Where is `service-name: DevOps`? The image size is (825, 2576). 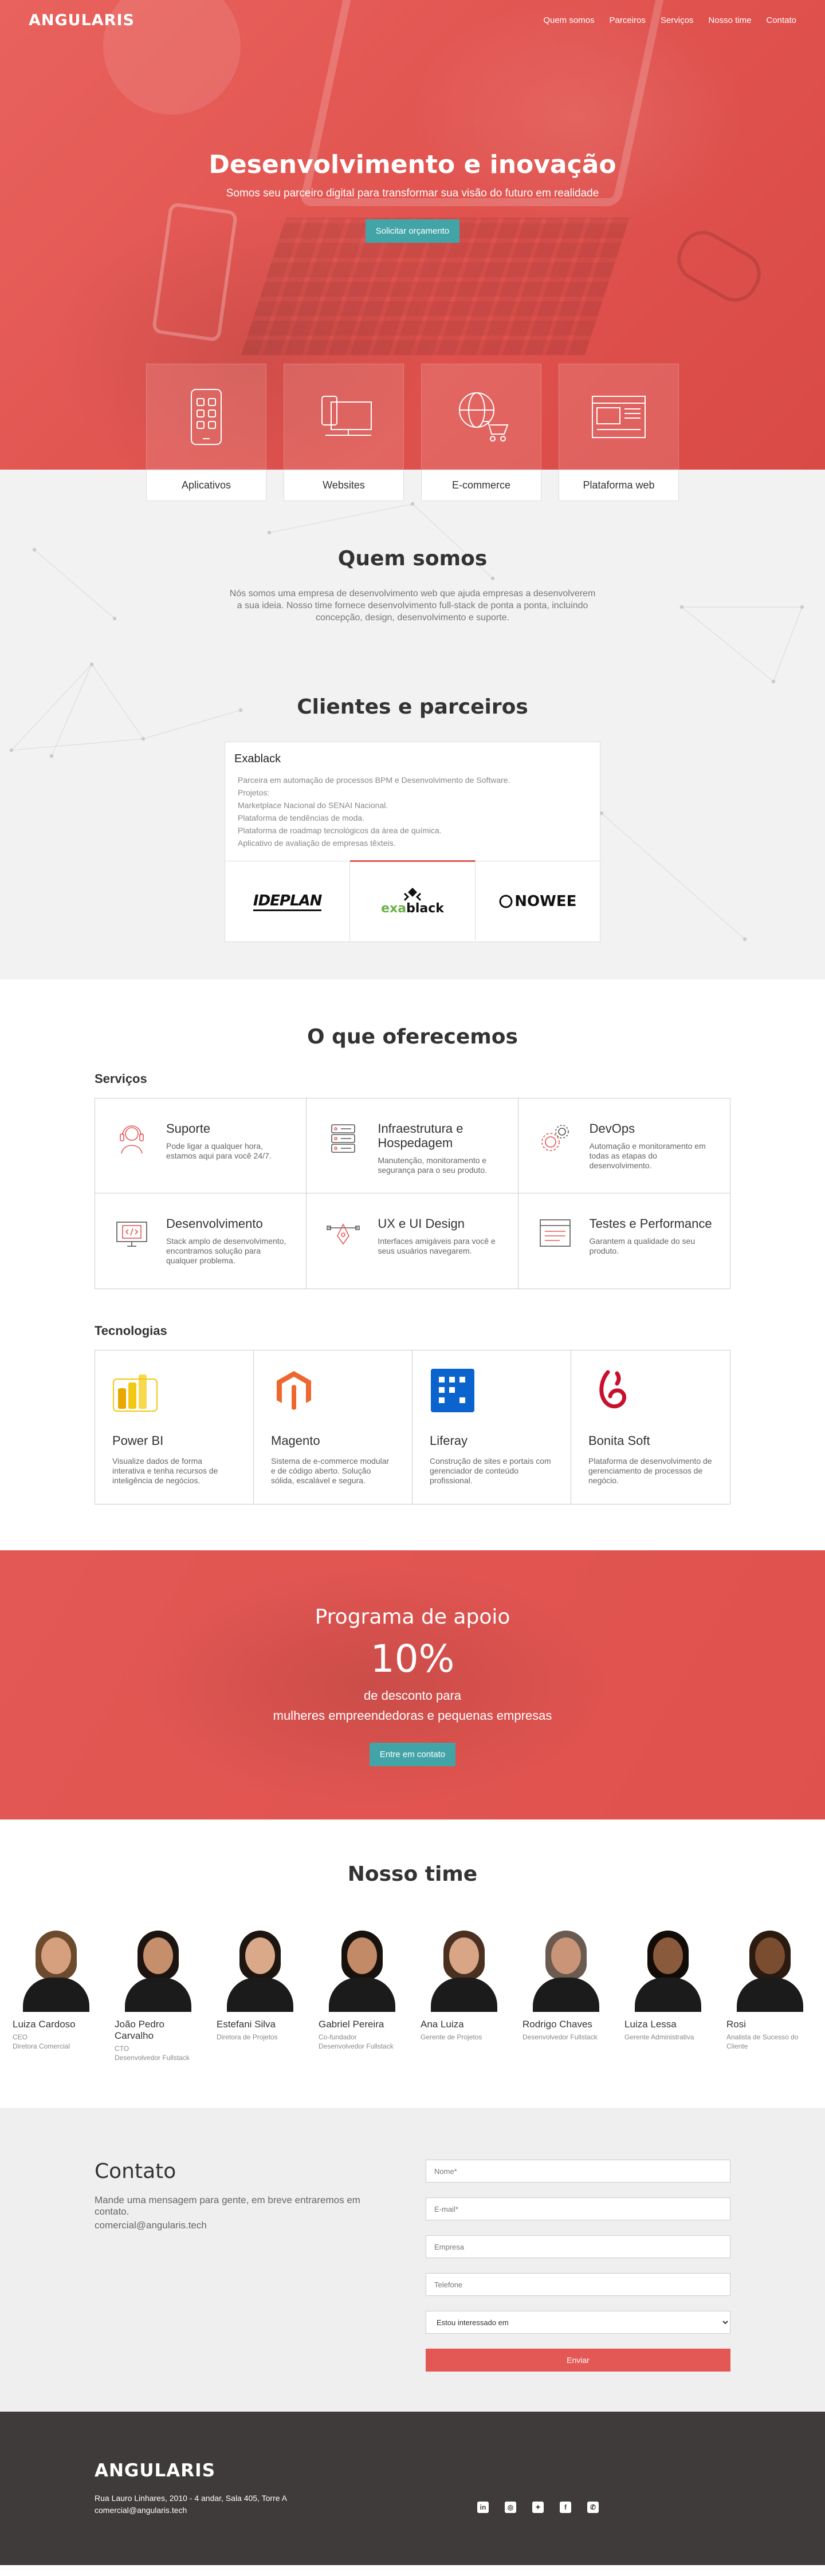 service-name: DevOps is located at coordinates (612, 1128).